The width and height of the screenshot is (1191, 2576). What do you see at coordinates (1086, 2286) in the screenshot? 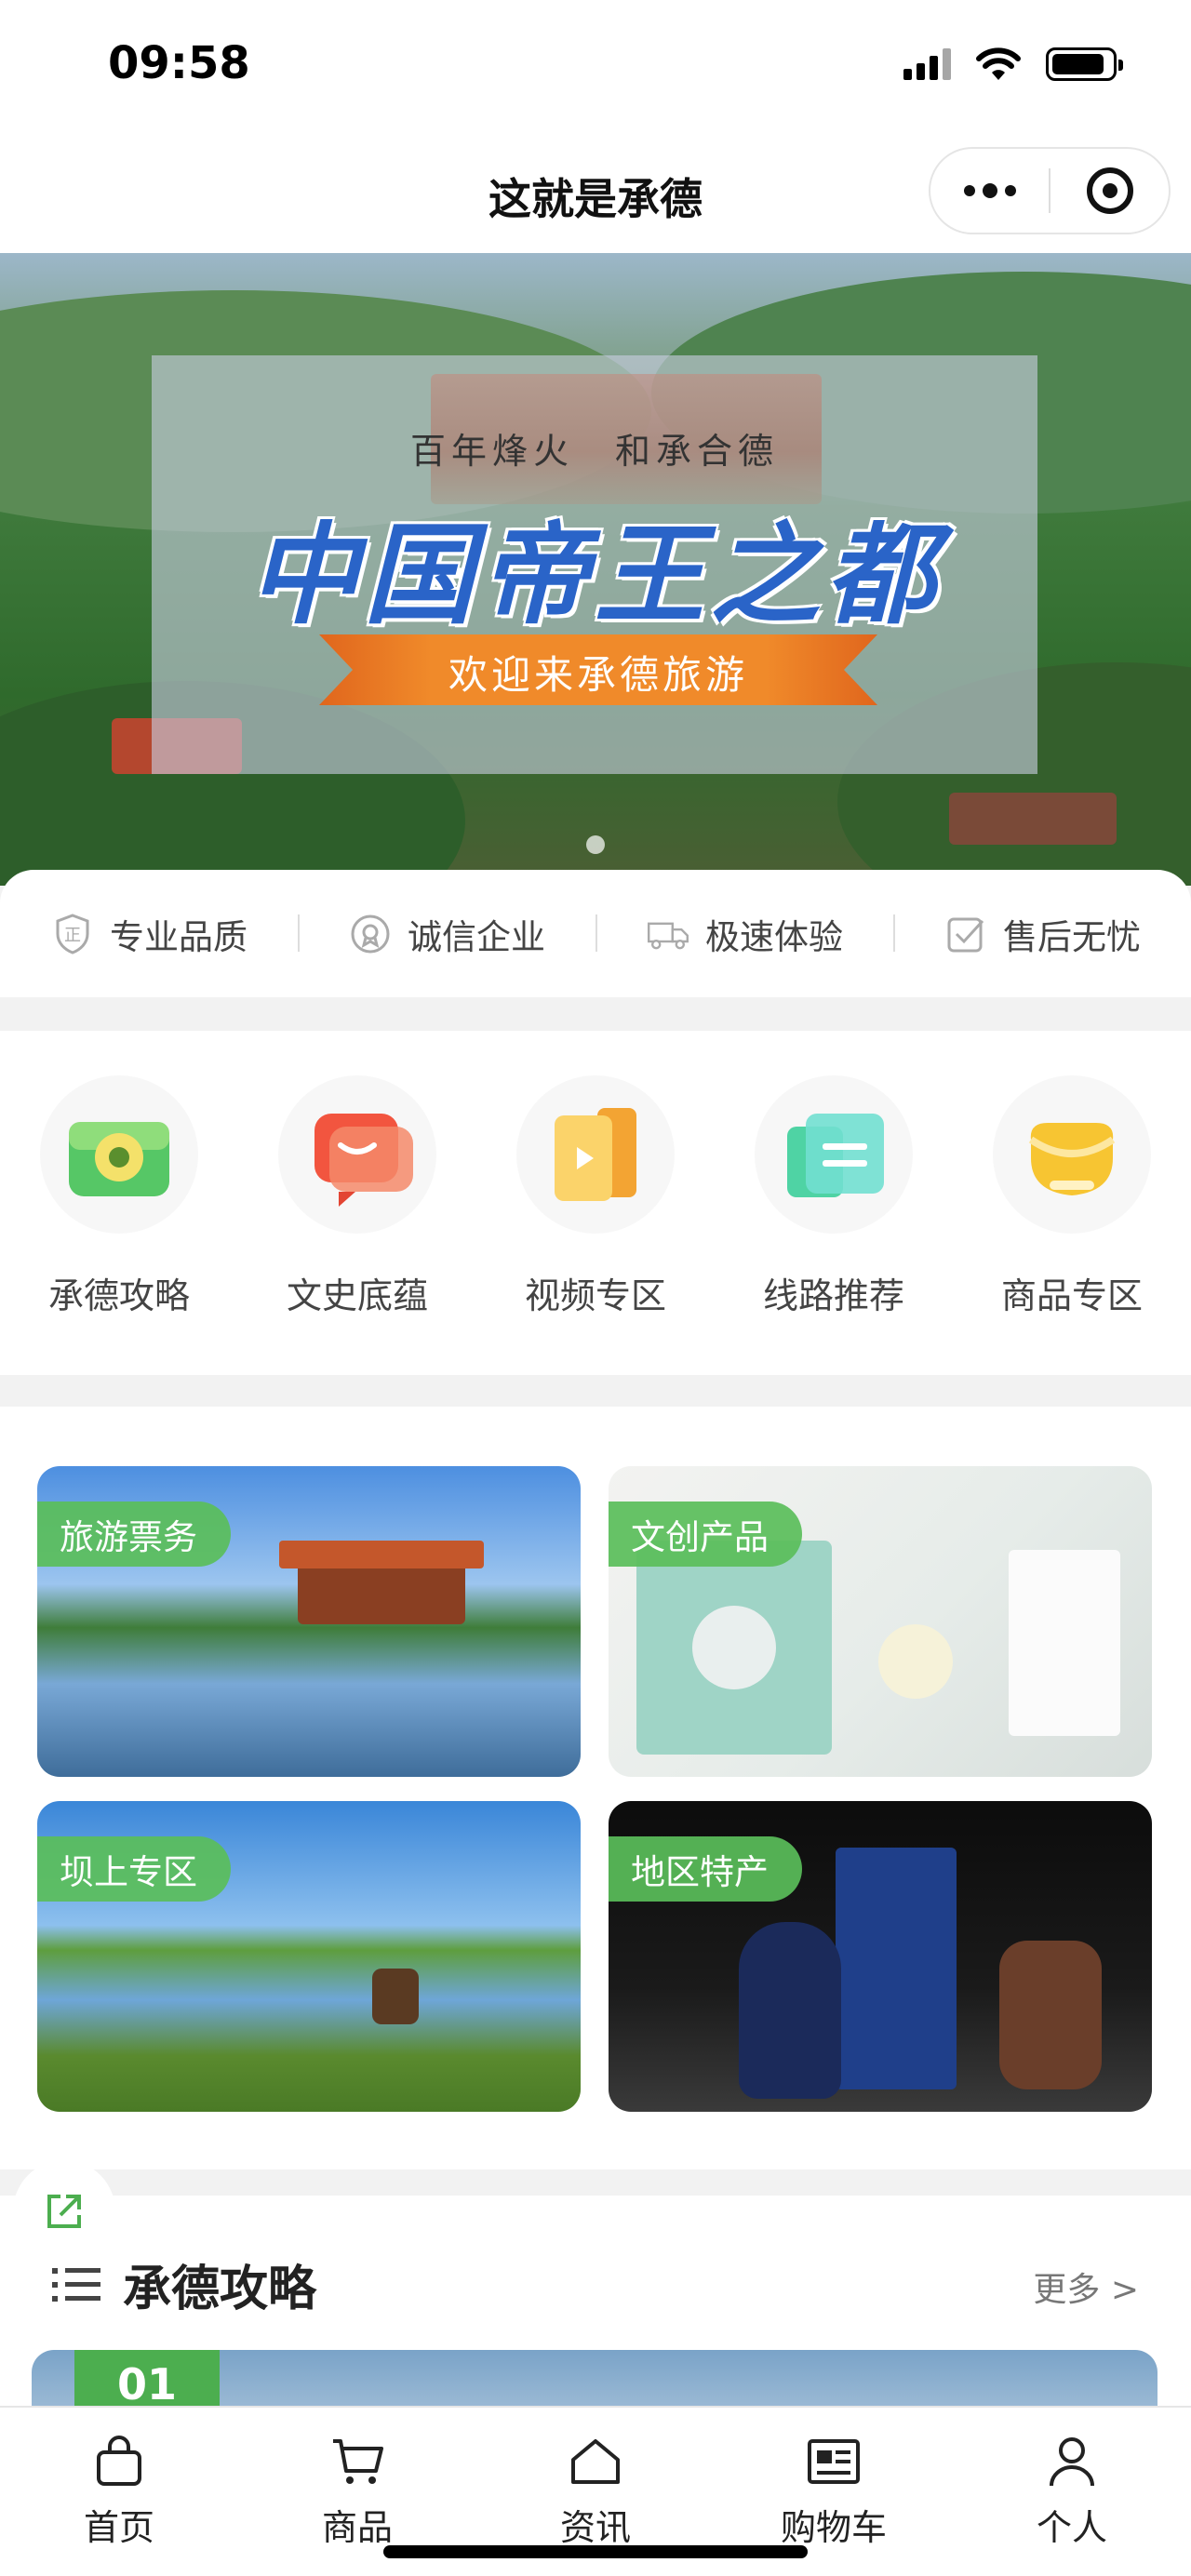
I see `more-link: 更多 >` at bounding box center [1086, 2286].